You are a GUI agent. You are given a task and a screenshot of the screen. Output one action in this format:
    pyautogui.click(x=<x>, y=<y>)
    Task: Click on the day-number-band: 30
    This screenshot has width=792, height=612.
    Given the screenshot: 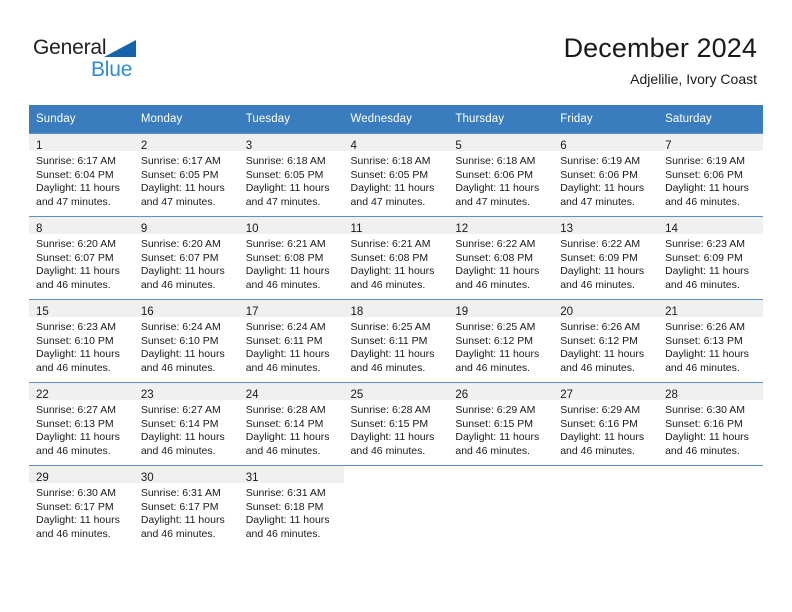 What is the action you would take?
    pyautogui.click(x=186, y=475)
    